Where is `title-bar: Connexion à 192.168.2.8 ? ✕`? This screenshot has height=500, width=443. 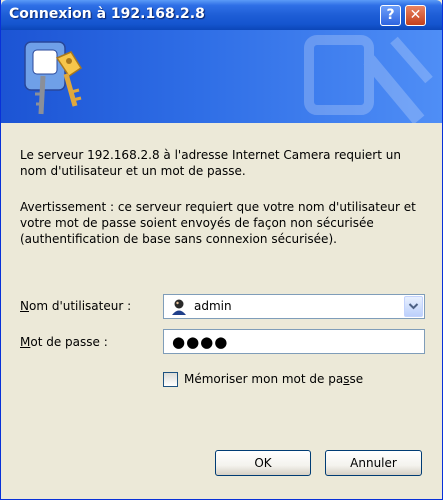 title-bar: Connexion à 192.168.2.8 ? ✕ is located at coordinates (221, 15).